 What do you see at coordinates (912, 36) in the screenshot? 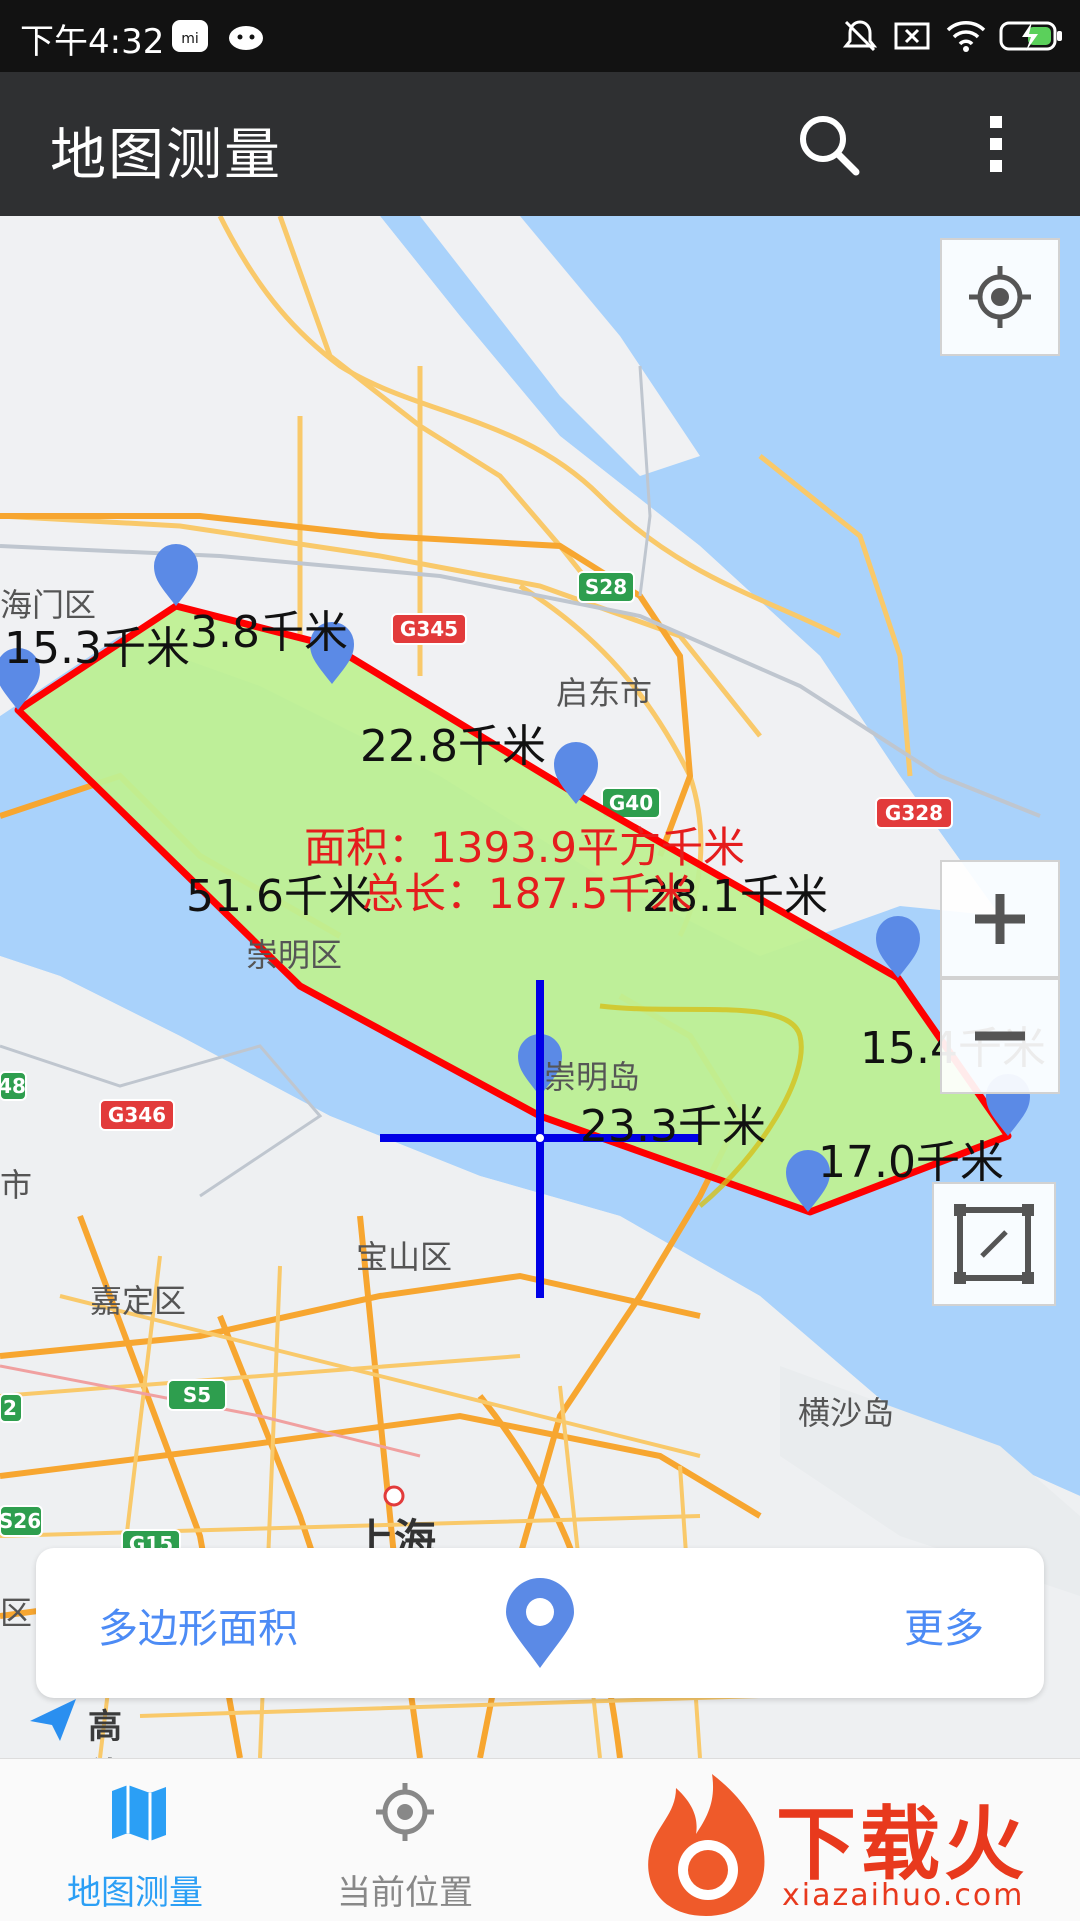
I see `sim-x-icon` at bounding box center [912, 36].